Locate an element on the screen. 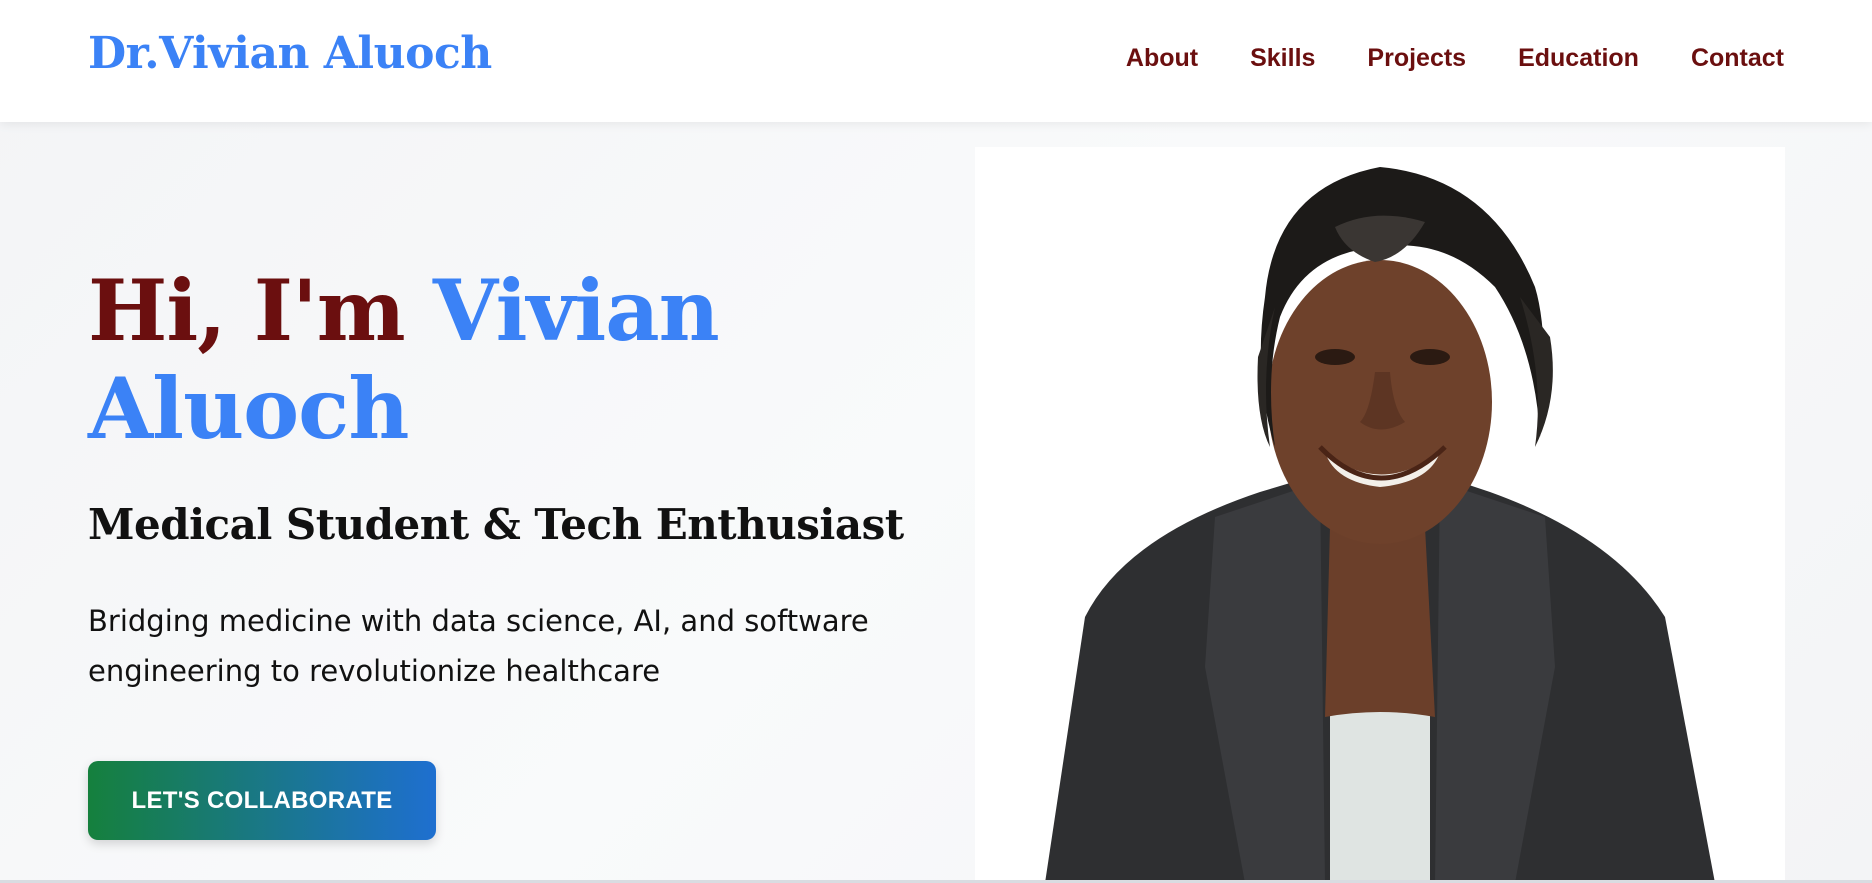 The height and width of the screenshot is (883, 1872). nav-link-skills: Skills is located at coordinates (1282, 58).